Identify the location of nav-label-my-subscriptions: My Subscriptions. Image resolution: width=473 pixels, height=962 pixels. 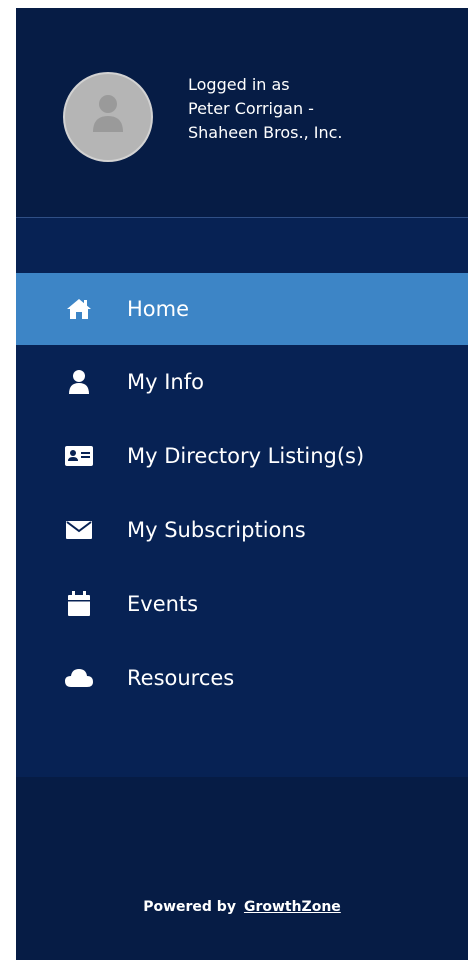
(216, 530).